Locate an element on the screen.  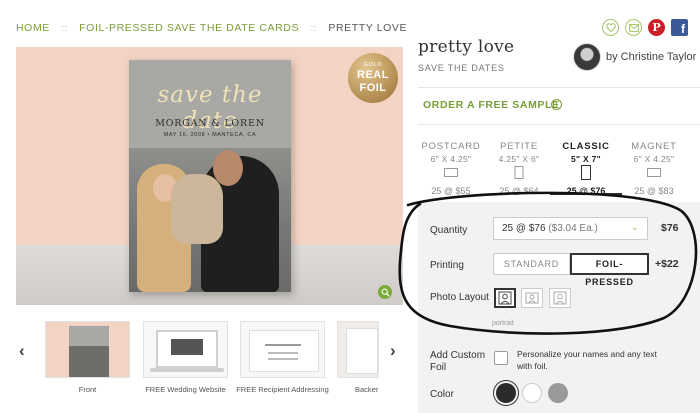
custom-foil-label: Add Custom is located at coordinates (458, 355).